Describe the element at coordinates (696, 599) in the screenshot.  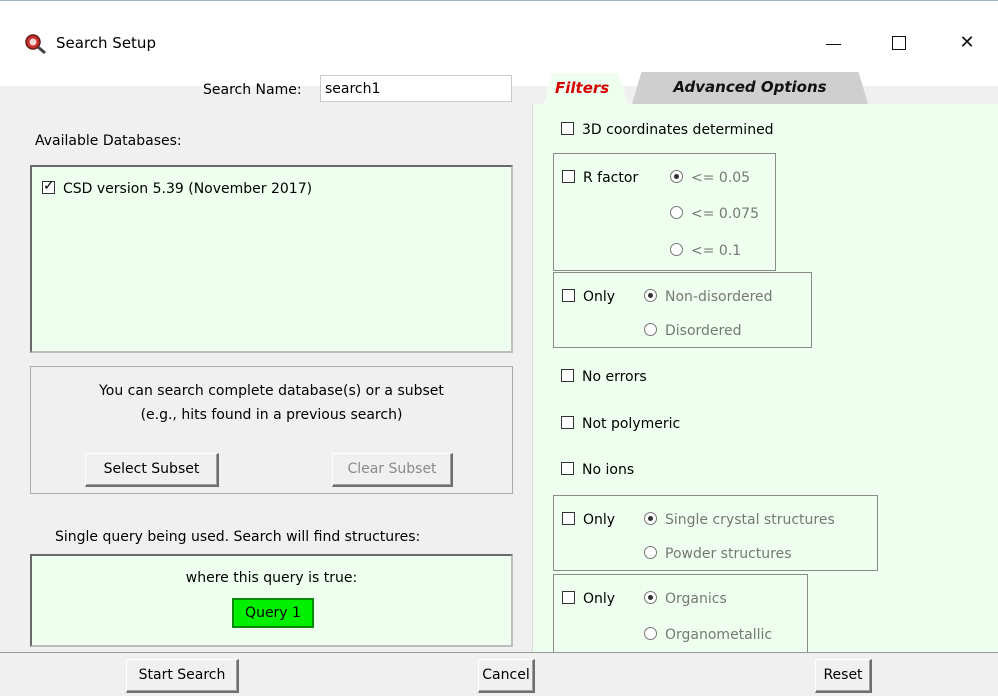
I see `organics-option-label: Organics` at that location.